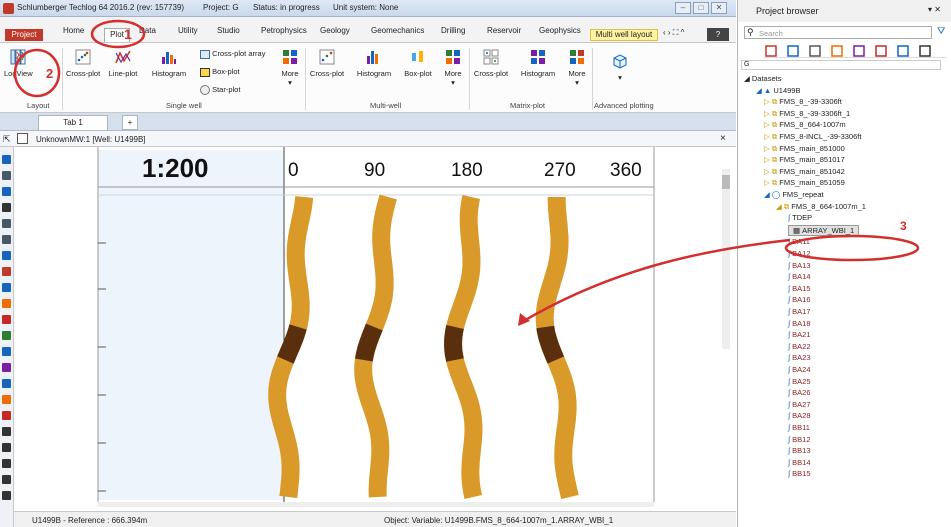 The width and height of the screenshot is (951, 527). Describe the element at coordinates (49, 73) in the screenshot. I see `annotation-number-2: 2` at that location.